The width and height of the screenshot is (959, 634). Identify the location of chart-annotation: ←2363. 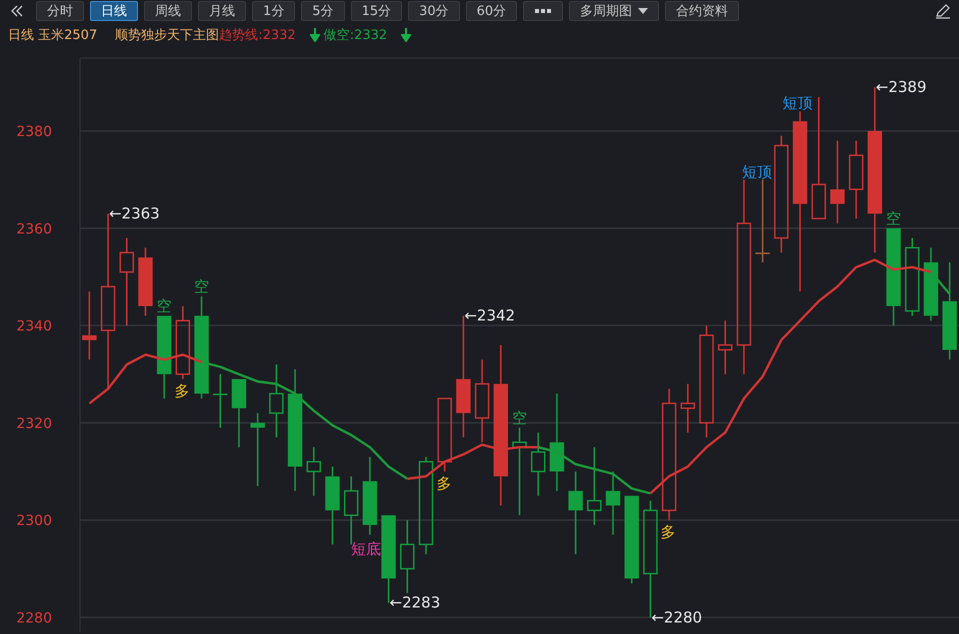
(134, 213).